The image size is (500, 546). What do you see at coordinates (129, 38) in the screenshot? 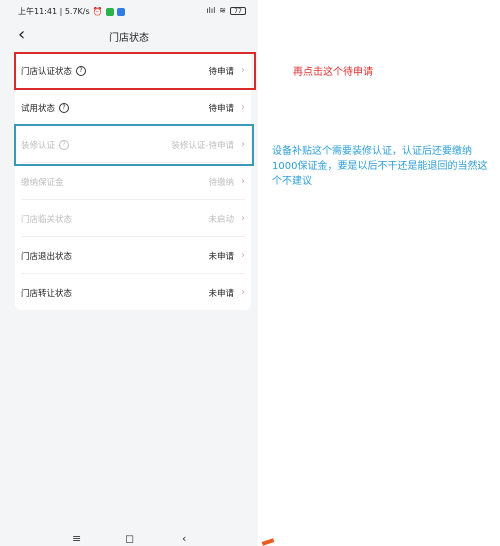
I see `page-title: 门店状态` at bounding box center [129, 38].